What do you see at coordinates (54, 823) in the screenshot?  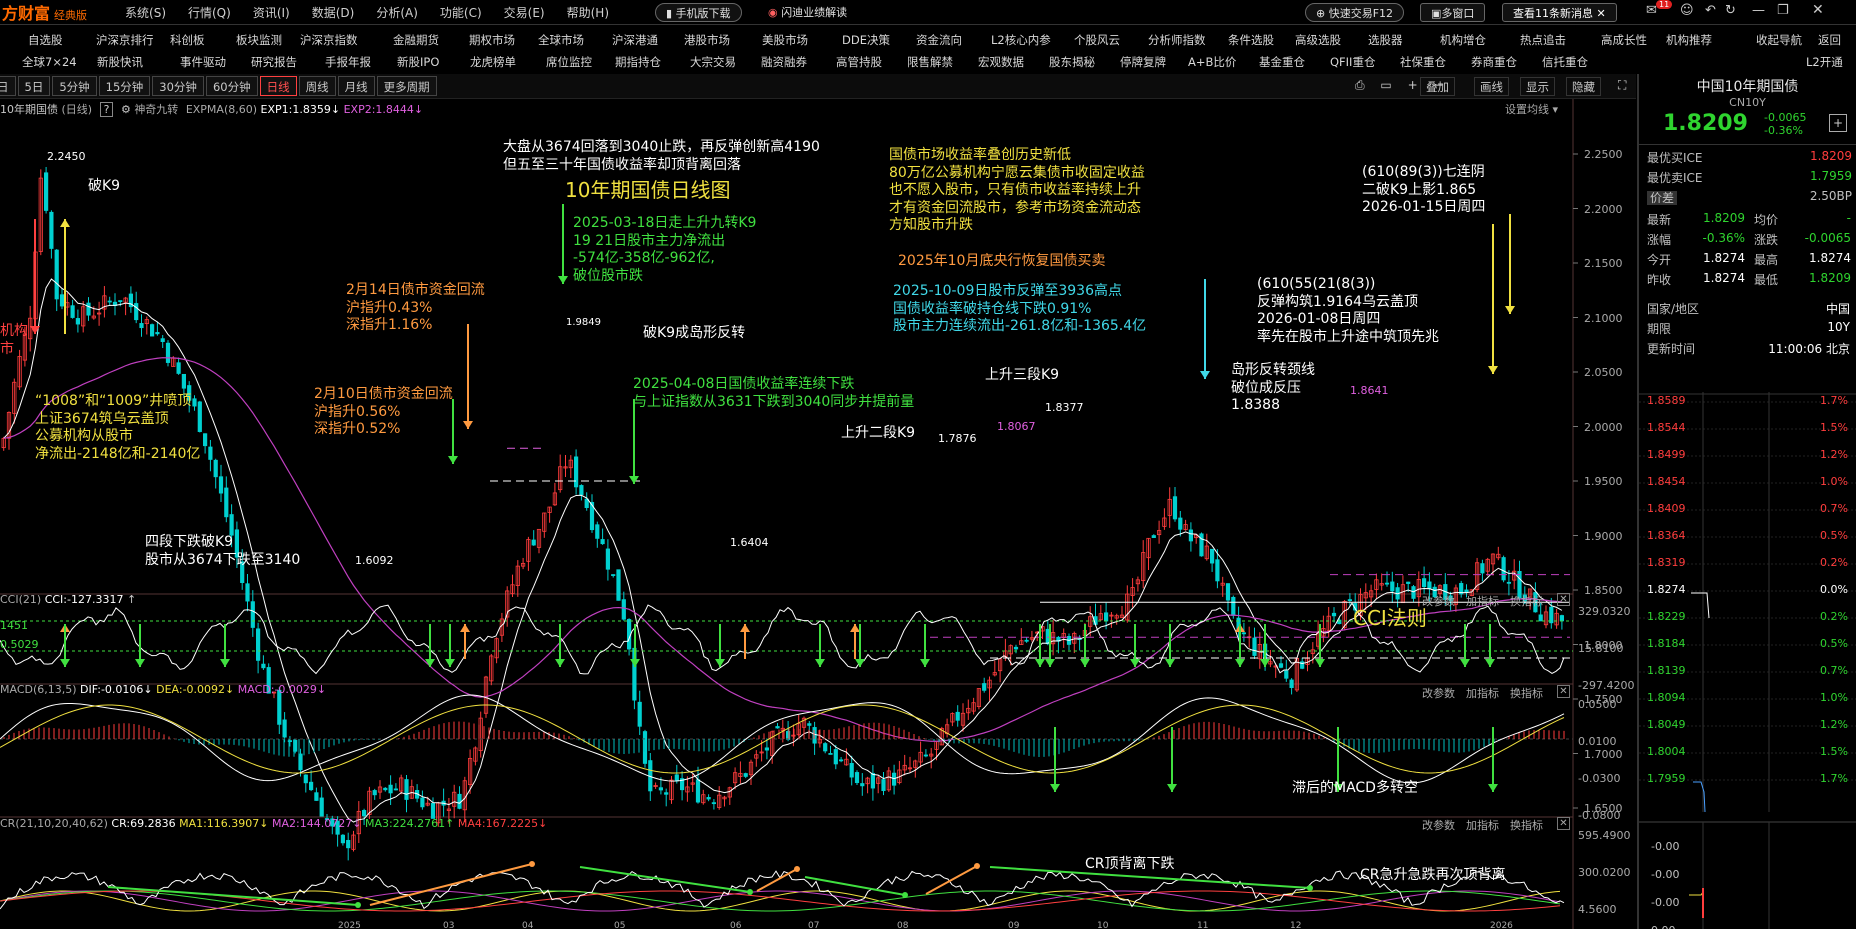 I see `cr-name: CR(21,10,20,40,62)` at bounding box center [54, 823].